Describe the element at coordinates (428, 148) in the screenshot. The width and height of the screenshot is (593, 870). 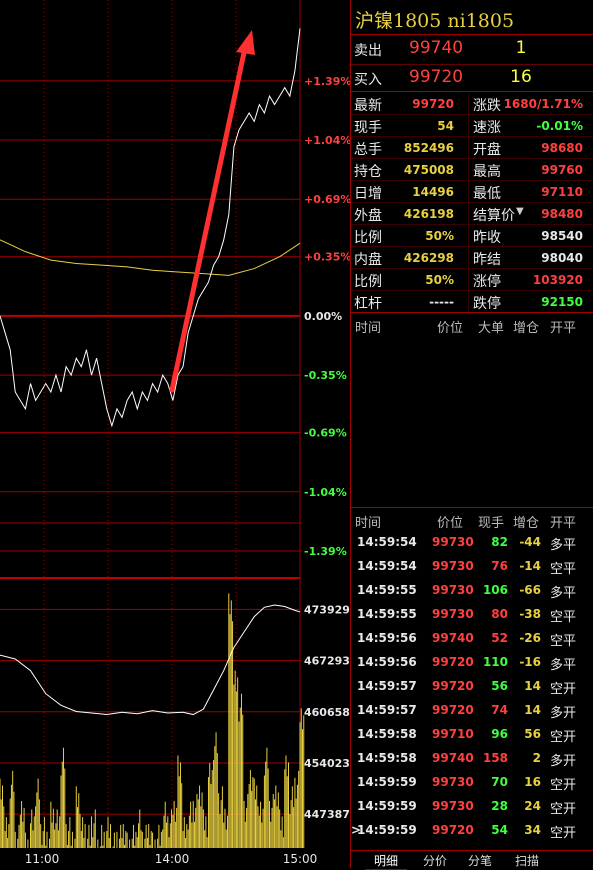
I see `stat-value: 852496` at that location.